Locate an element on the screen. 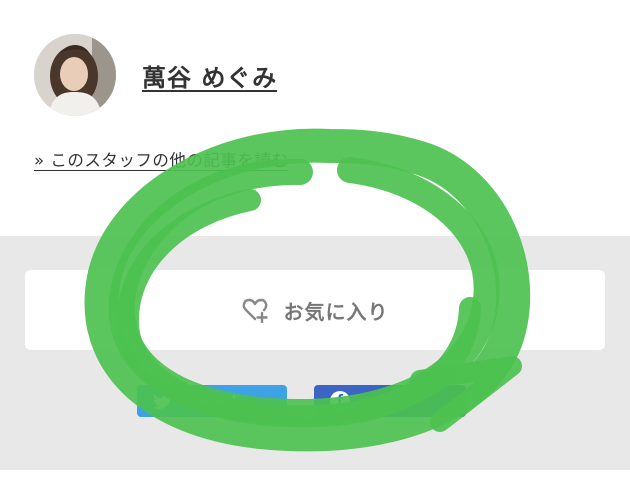 The height and width of the screenshot is (496, 630). tweet-button: ツイート is located at coordinates (212, 401).